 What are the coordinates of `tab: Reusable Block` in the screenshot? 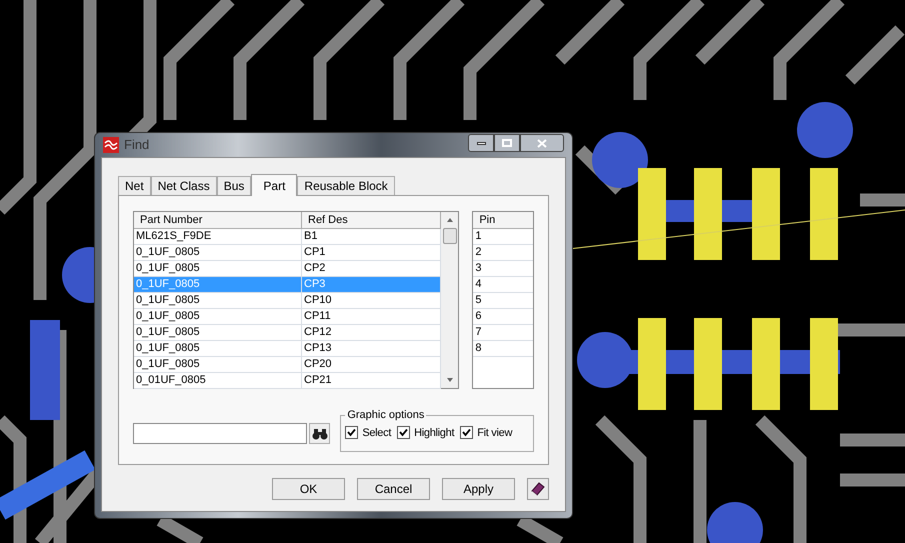 It's located at (346, 185).